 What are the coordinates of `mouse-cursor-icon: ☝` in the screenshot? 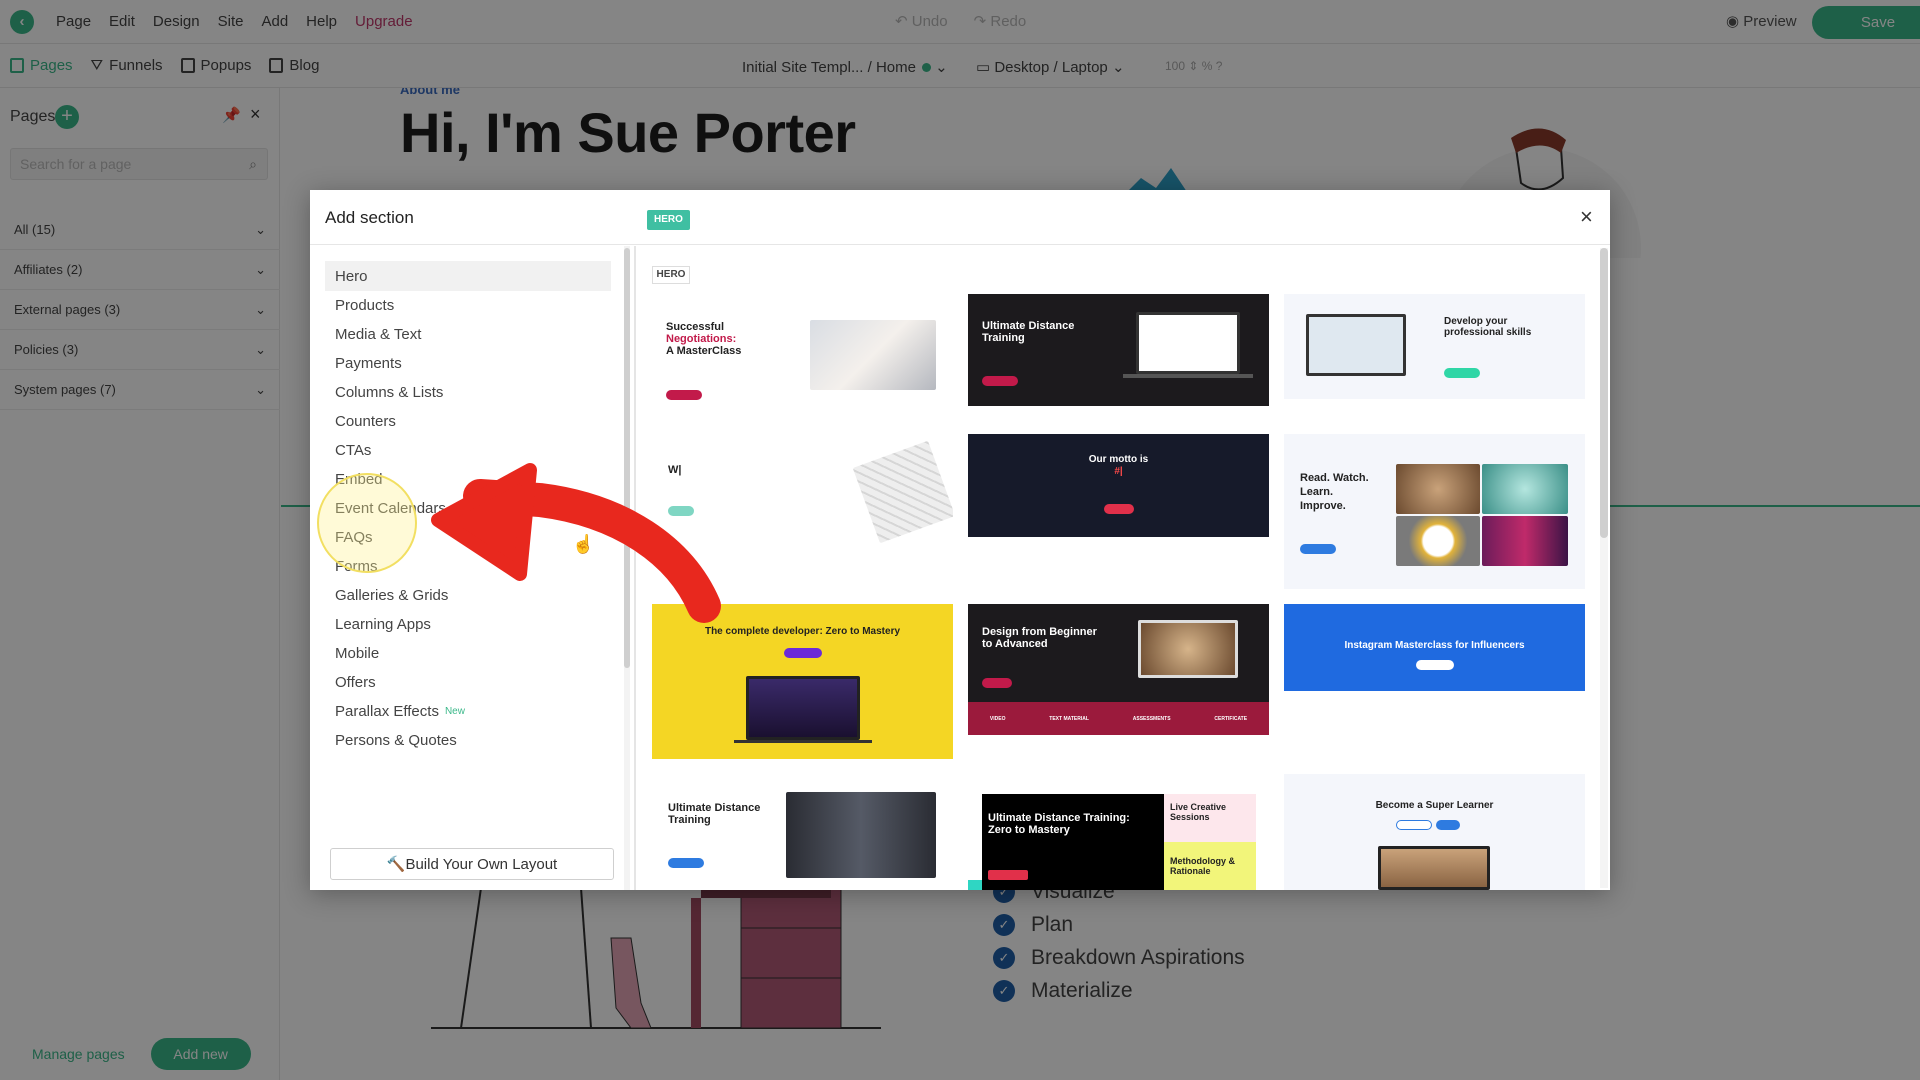 It's located at (583, 544).